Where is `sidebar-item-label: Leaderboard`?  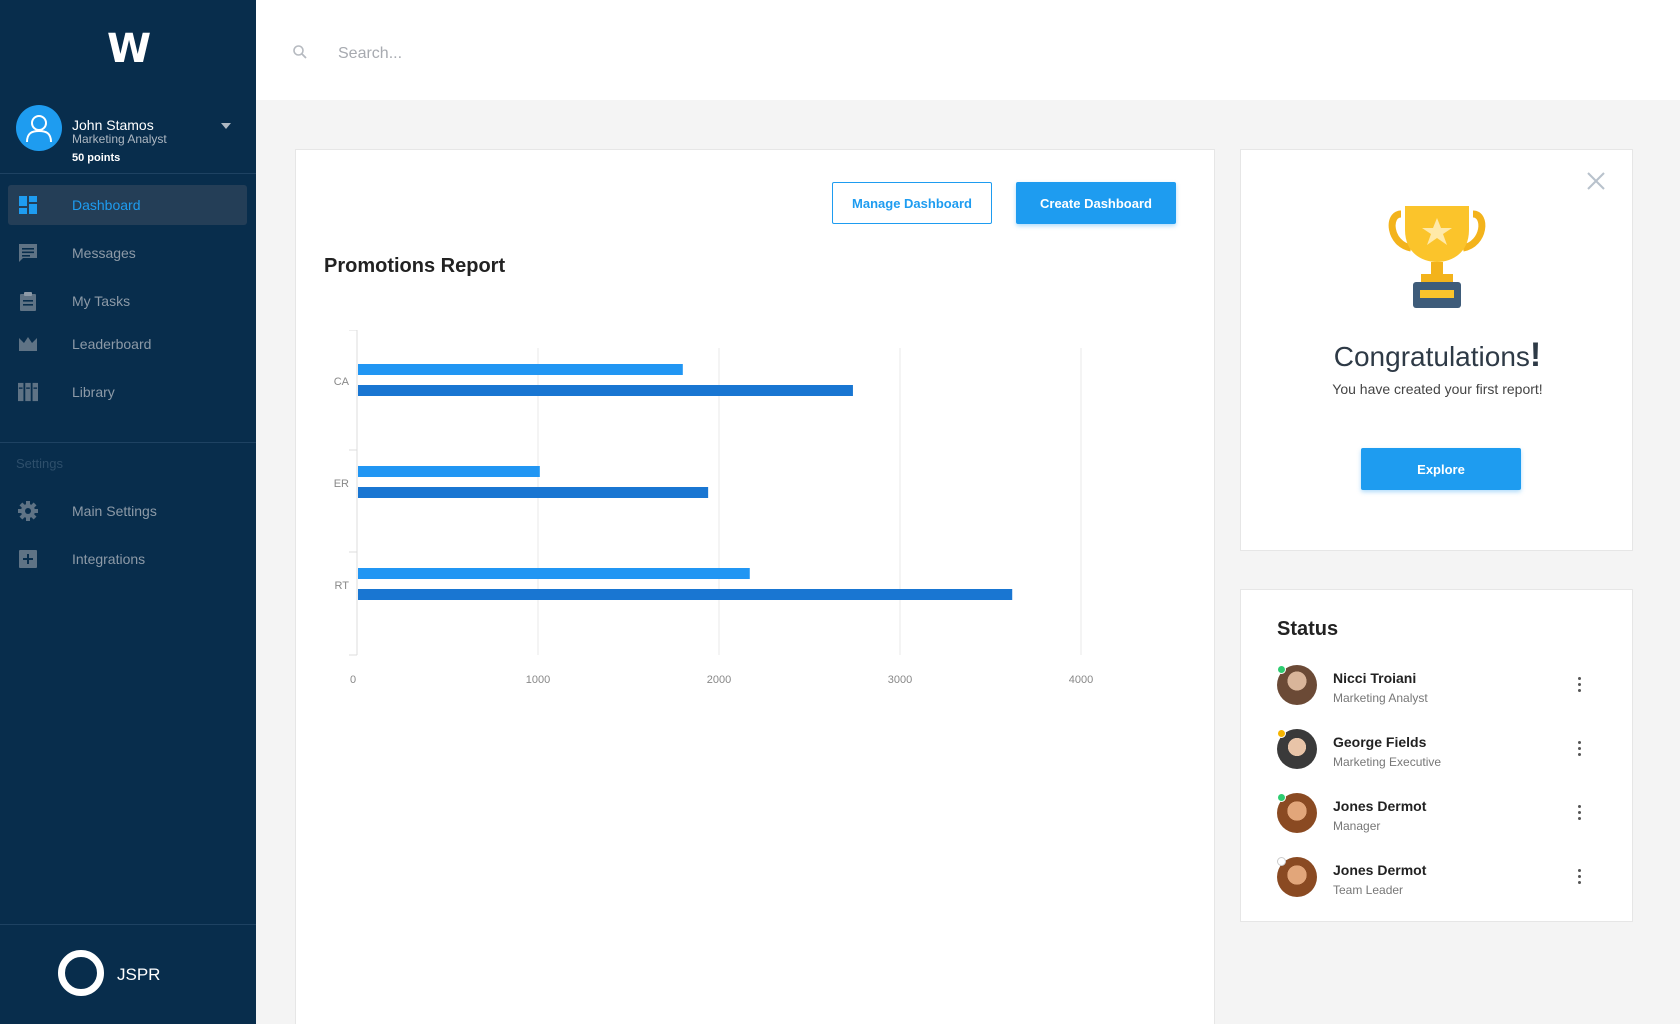 sidebar-item-label: Leaderboard is located at coordinates (112, 344).